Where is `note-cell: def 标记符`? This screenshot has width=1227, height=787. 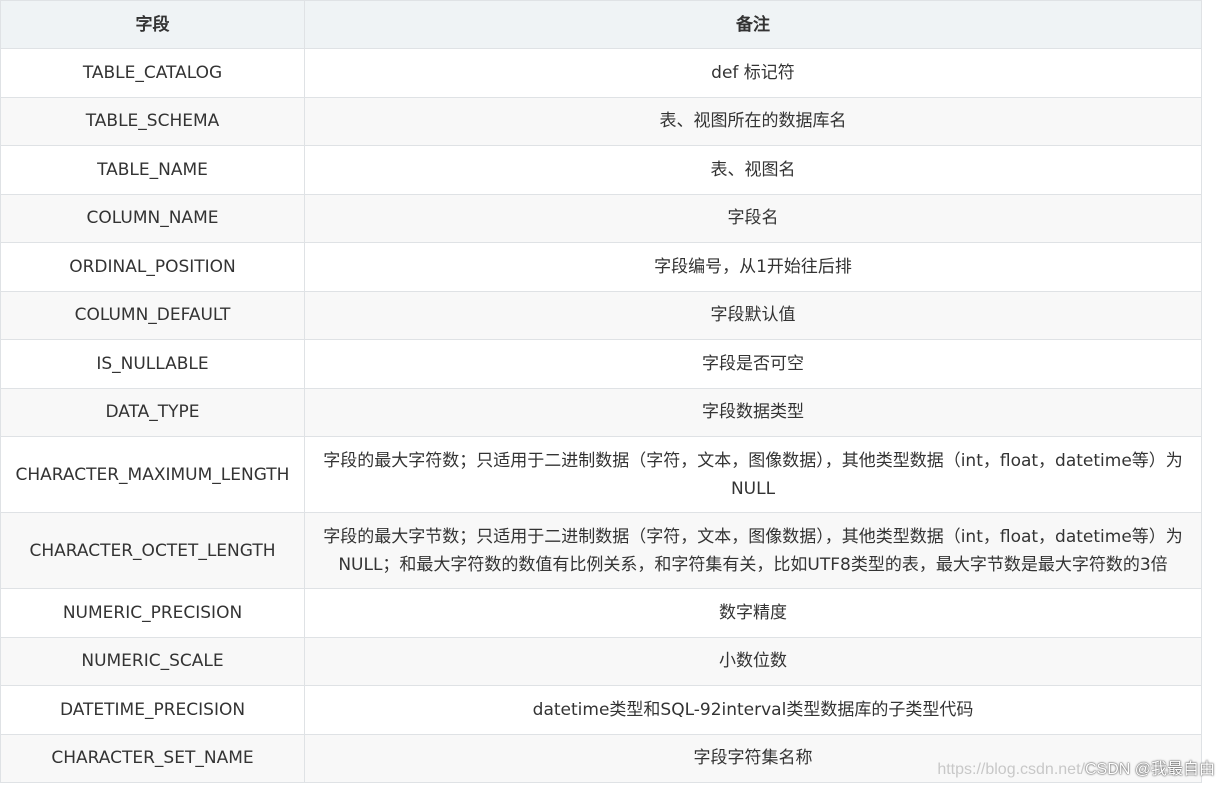
note-cell: def 标记符 is located at coordinates (753, 73).